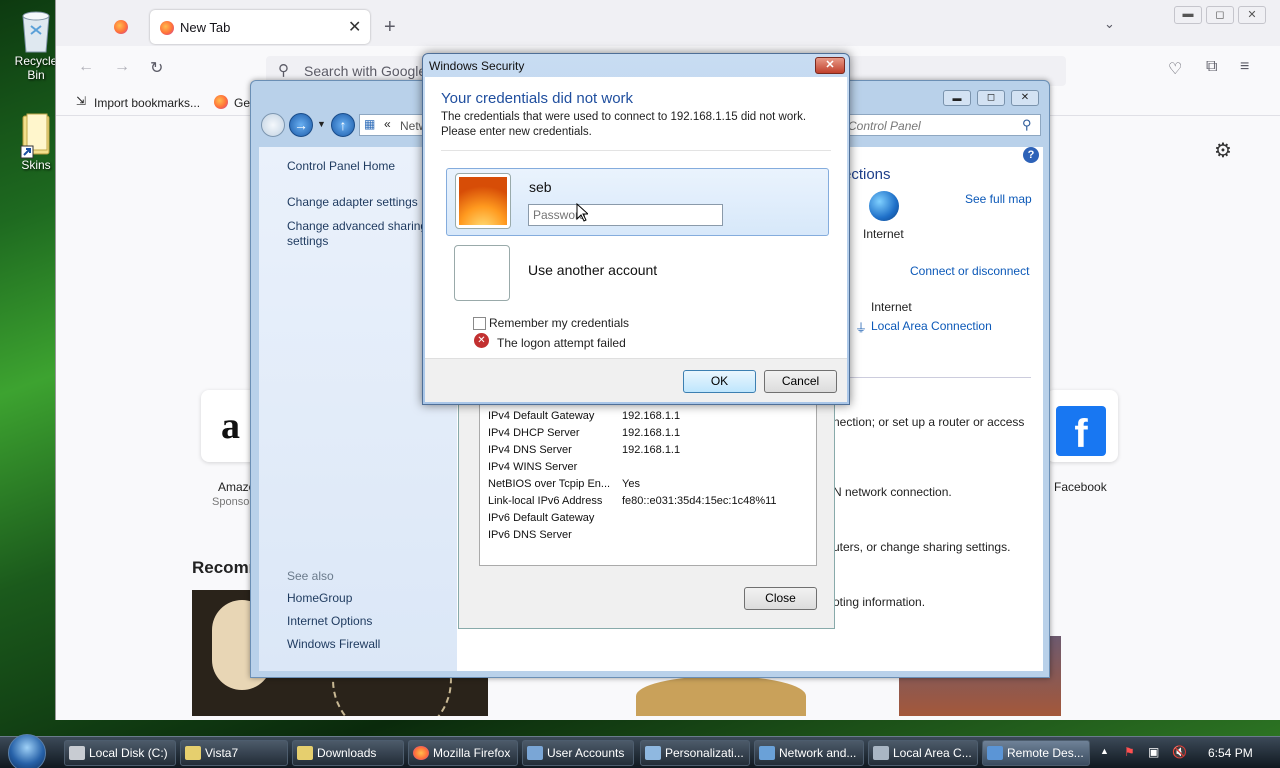 The image size is (1280, 768). I want to click on url-placeholder: Search with Google, so click(365, 71).